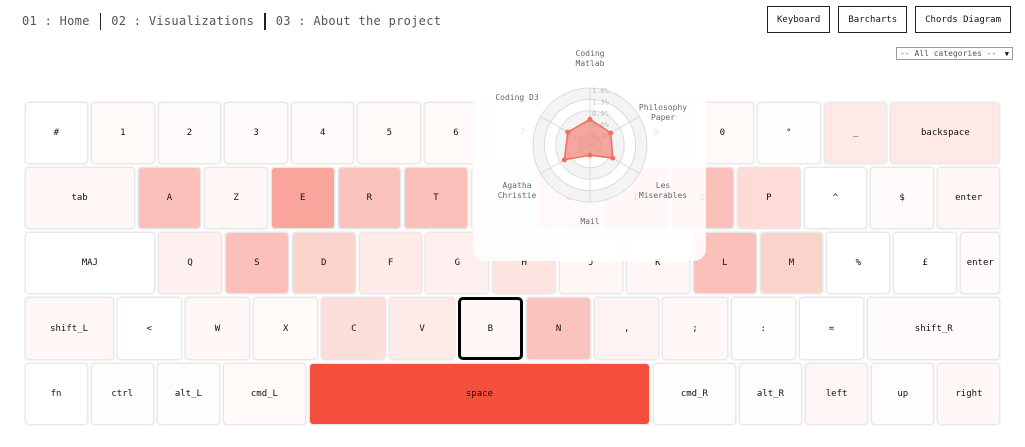 The image size is (1025, 447). What do you see at coordinates (369, 198) in the screenshot?
I see `key-r: R` at bounding box center [369, 198].